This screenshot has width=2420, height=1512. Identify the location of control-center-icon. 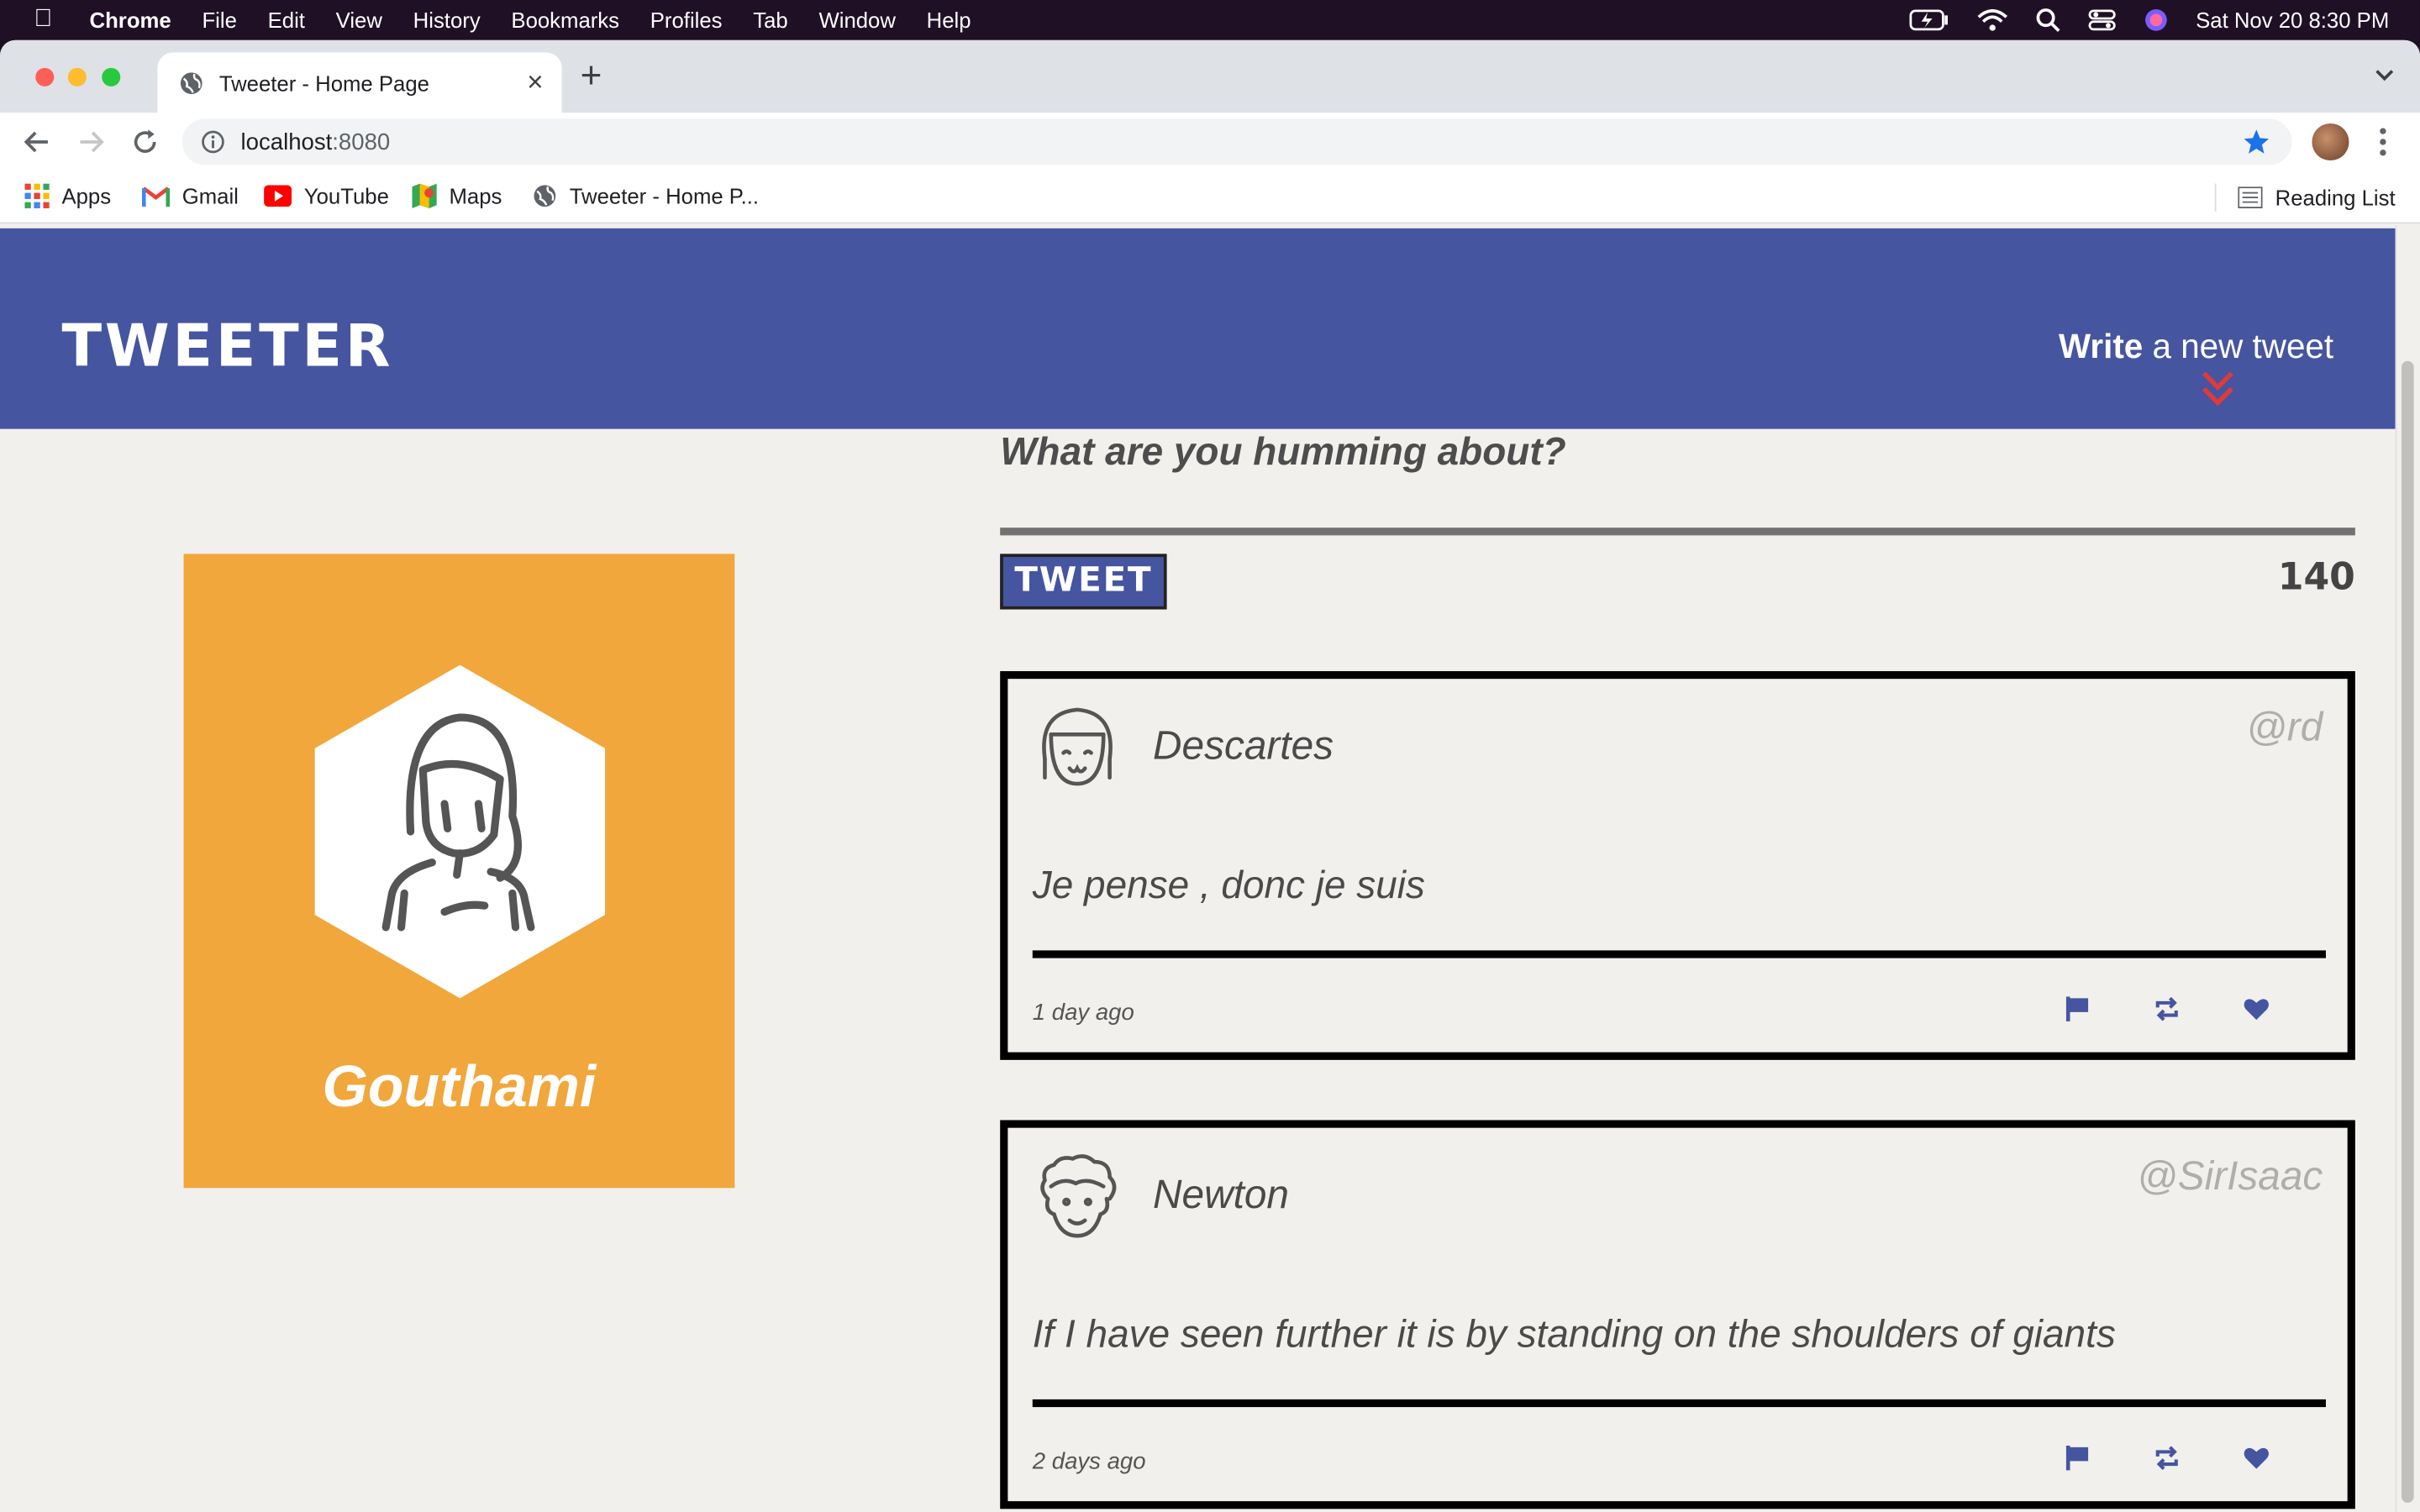
(2102, 20).